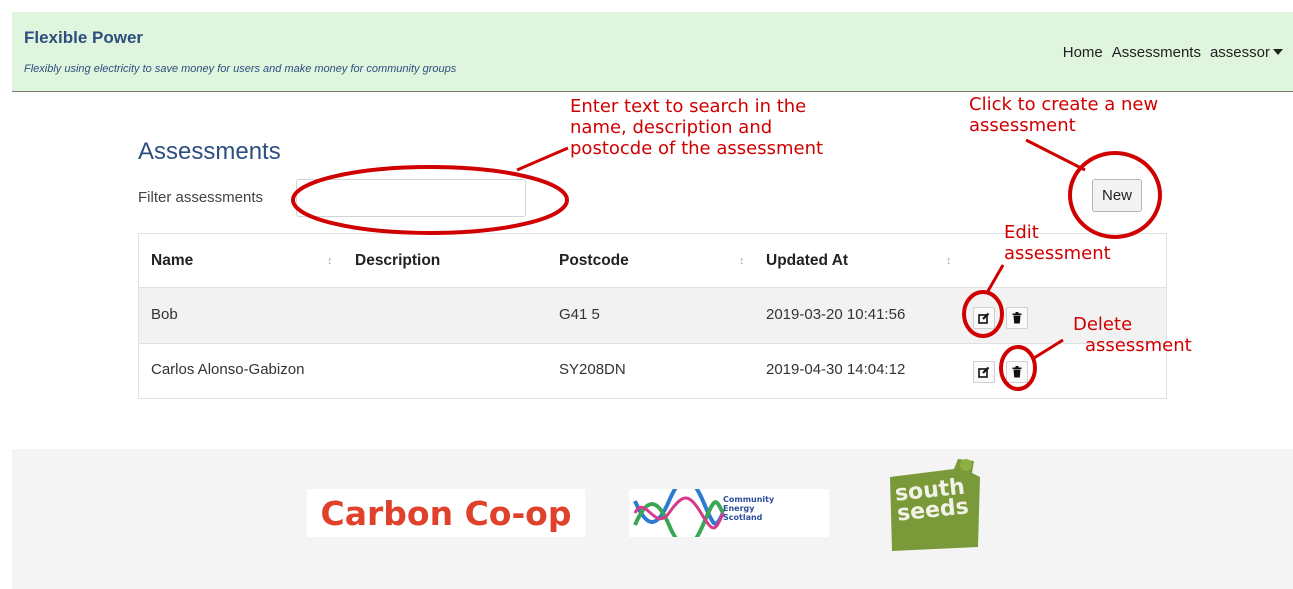 This screenshot has height=589, width=1293. What do you see at coordinates (1278, 52) in the screenshot?
I see `caret-down-icon` at bounding box center [1278, 52].